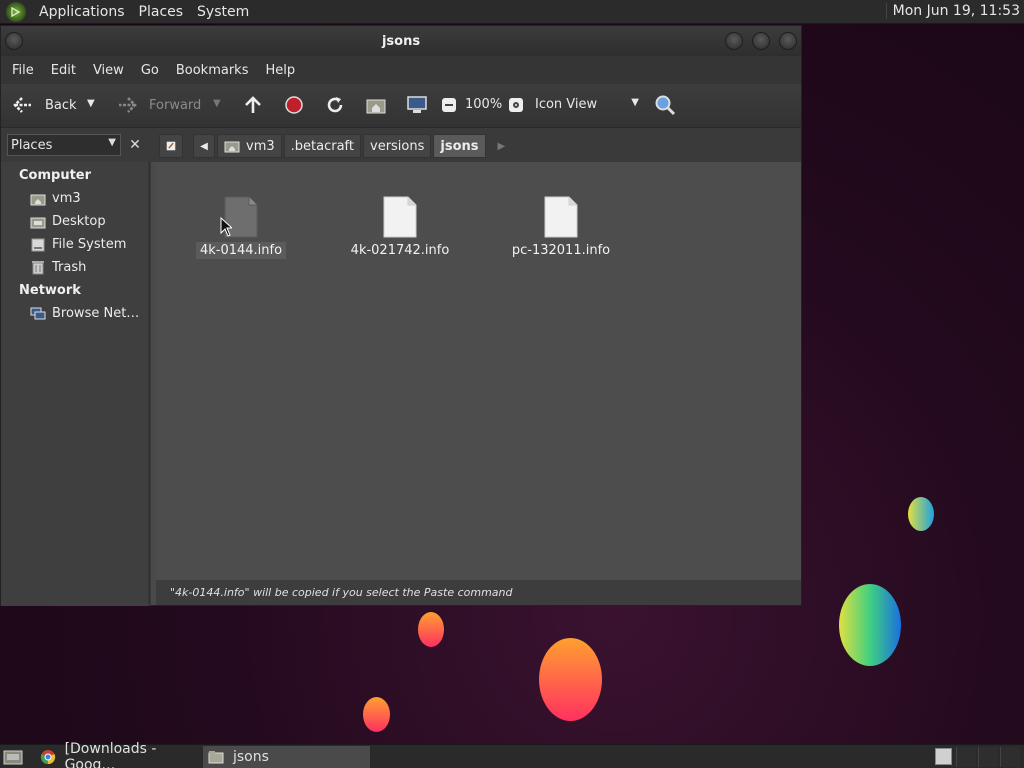 Image resolution: width=1024 pixels, height=768 pixels. I want to click on file-item: 4k-0144.info, so click(241, 227).